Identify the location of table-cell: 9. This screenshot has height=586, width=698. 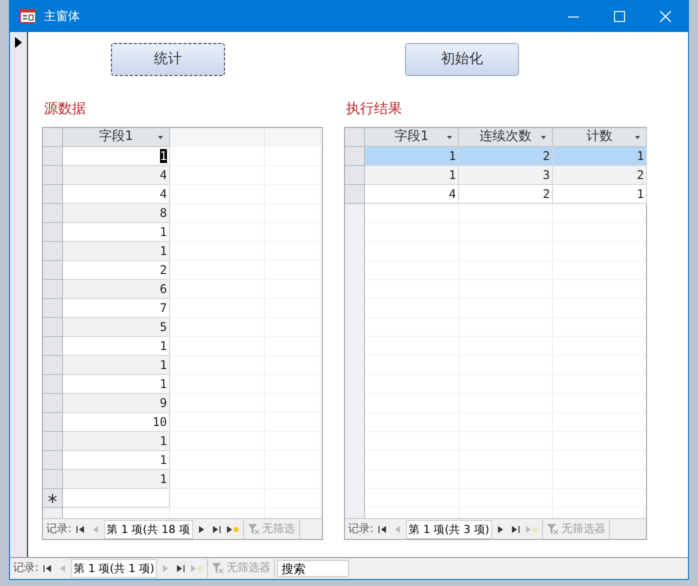
(116, 403).